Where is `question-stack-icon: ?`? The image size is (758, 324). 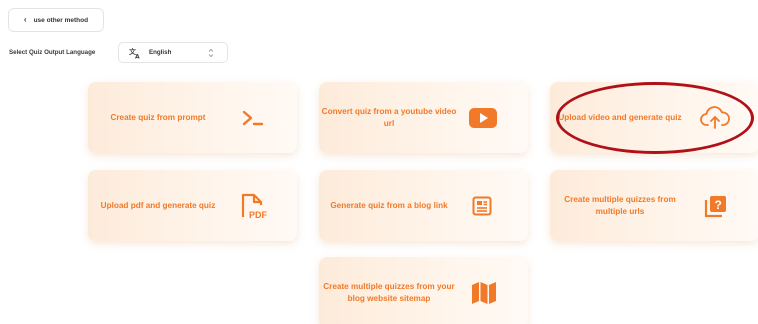 question-stack-icon: ? is located at coordinates (715, 206).